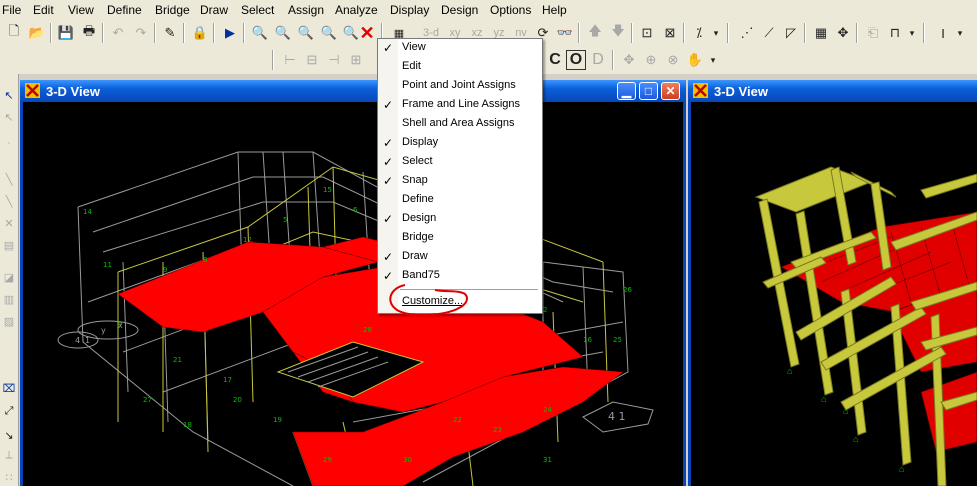 Image resolution: width=977 pixels, height=486 pixels. I want to click on menu-item-label: Draw, so click(415, 256).